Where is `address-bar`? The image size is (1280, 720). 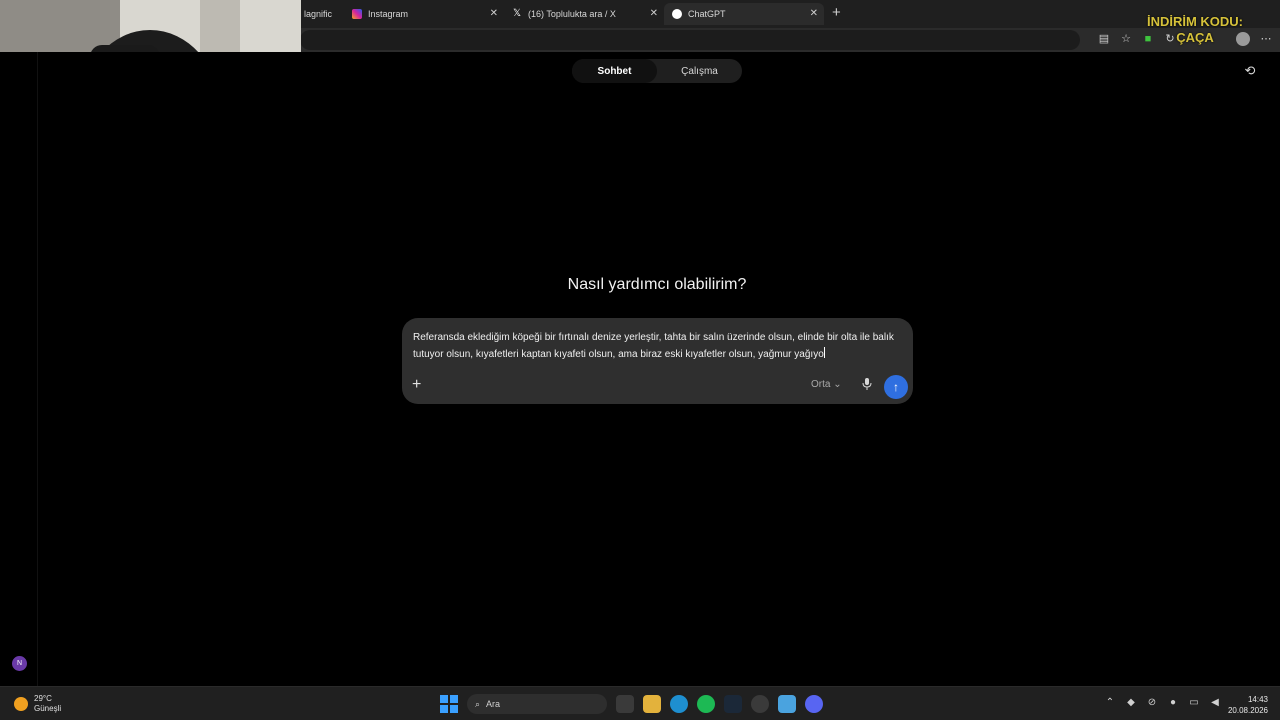 address-bar is located at coordinates (690, 40).